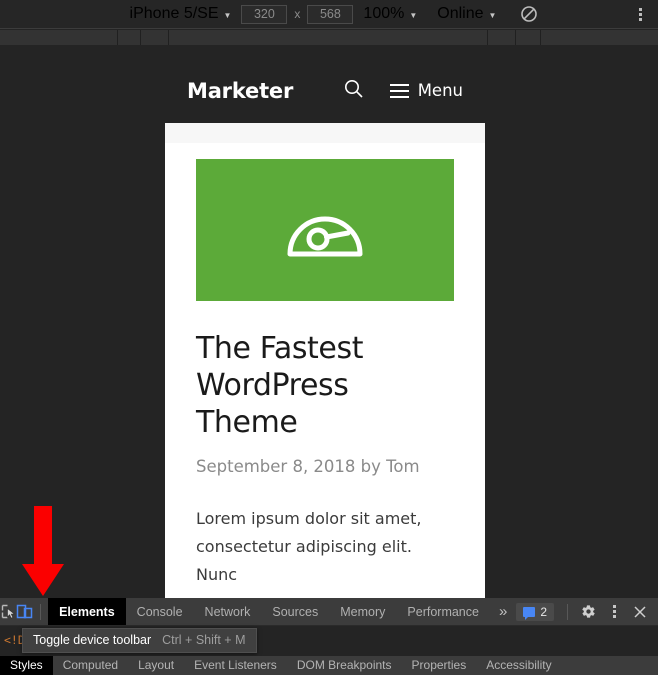  What do you see at coordinates (297, 14) in the screenshot?
I see `dimension-separator: x` at bounding box center [297, 14].